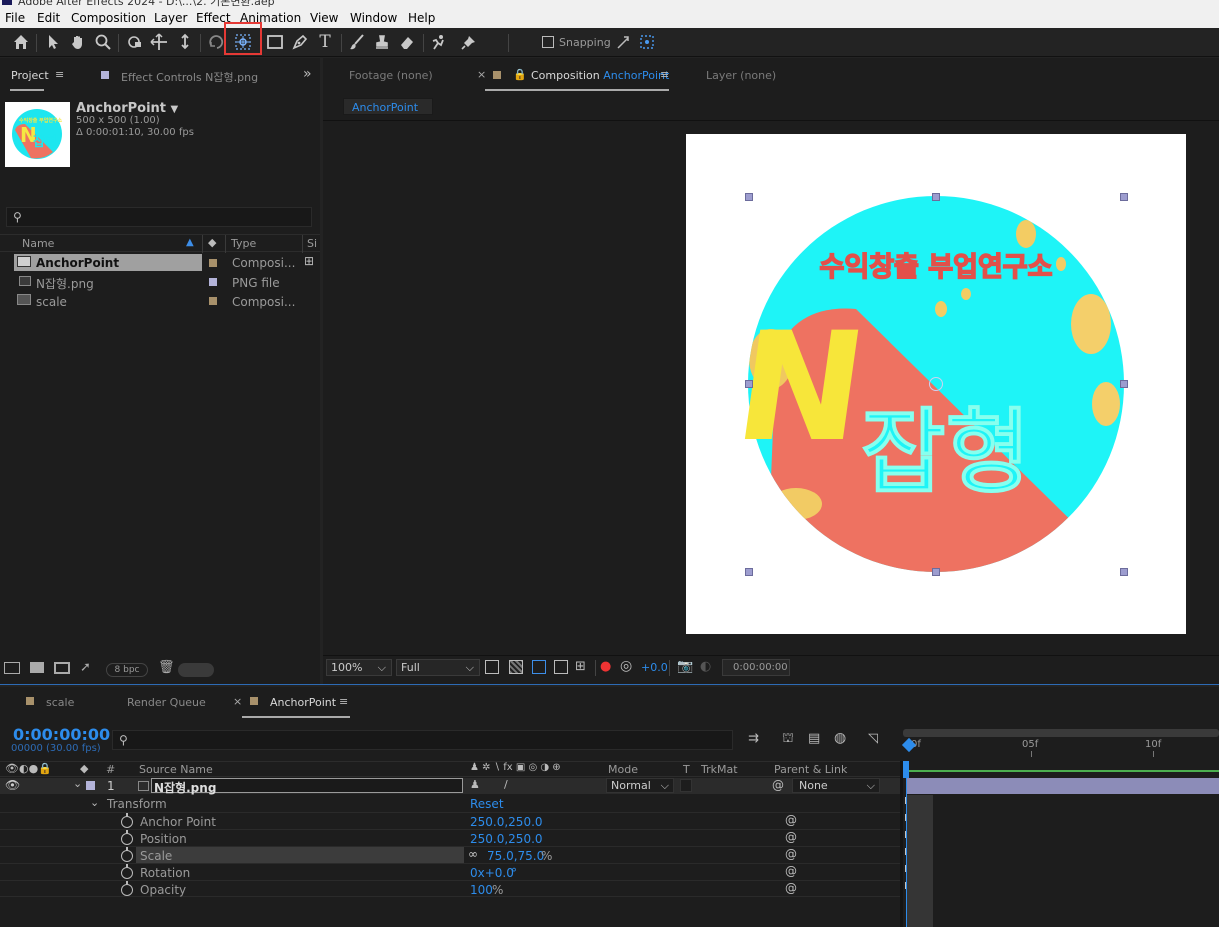  Describe the element at coordinates (439, 42) in the screenshot. I see `roto-brush-tool-icon` at that location.